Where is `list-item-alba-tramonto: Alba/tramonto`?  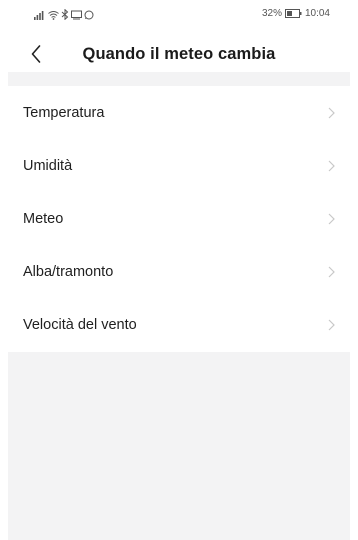 list-item-alba-tramonto: Alba/tramonto is located at coordinates (179, 271).